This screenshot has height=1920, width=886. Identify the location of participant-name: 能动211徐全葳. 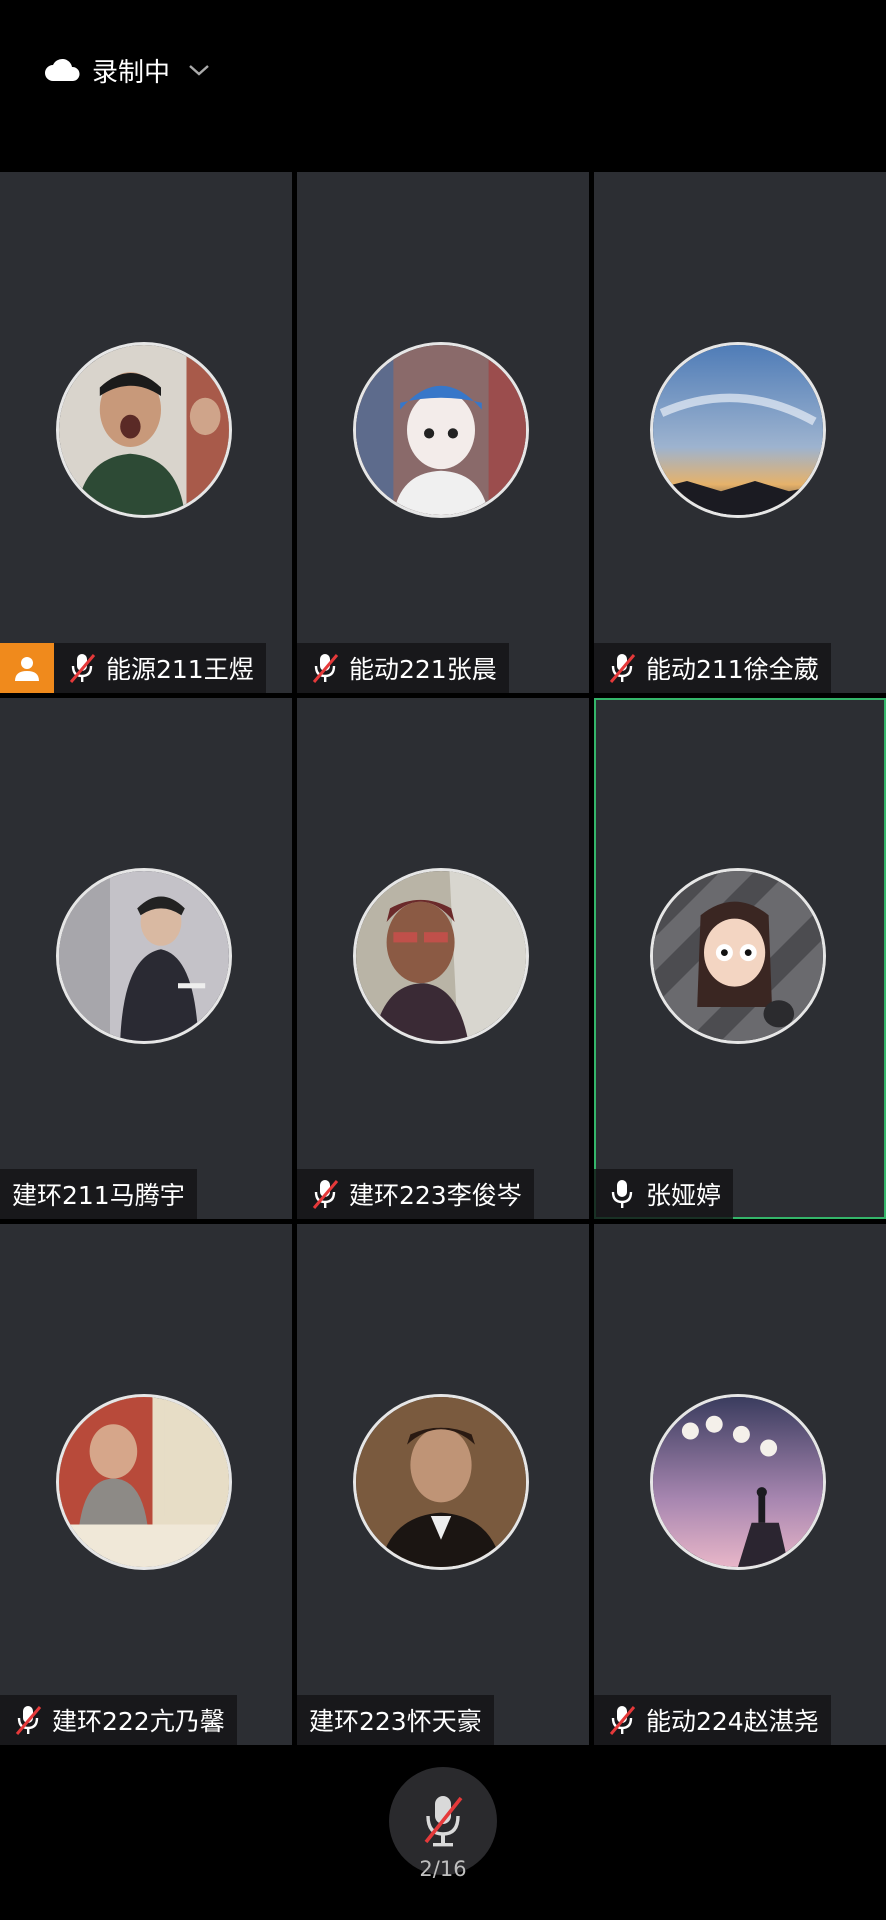
(732, 669).